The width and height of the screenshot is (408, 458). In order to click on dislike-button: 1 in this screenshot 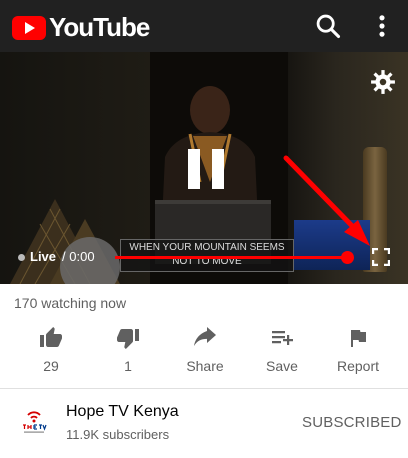, I will do `click(128, 348)`.